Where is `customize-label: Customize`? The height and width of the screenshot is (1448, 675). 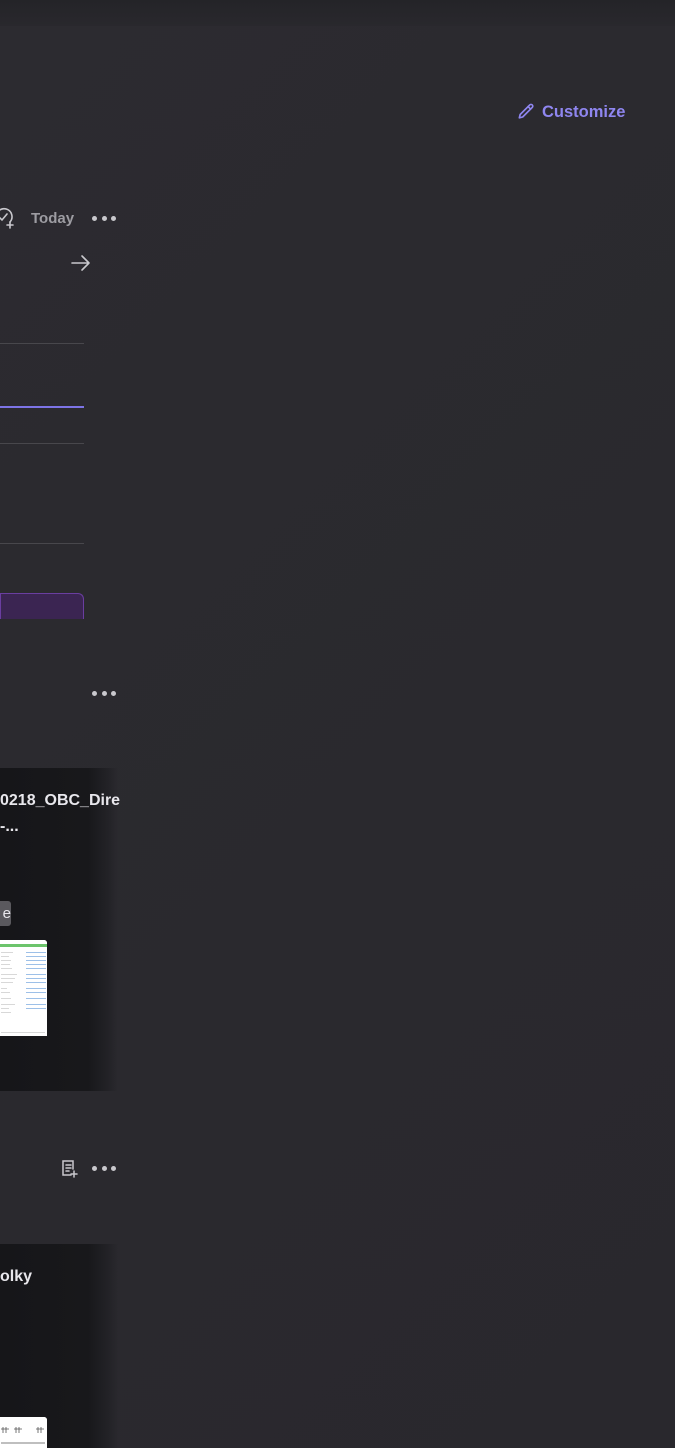
customize-label: Customize is located at coordinates (584, 111).